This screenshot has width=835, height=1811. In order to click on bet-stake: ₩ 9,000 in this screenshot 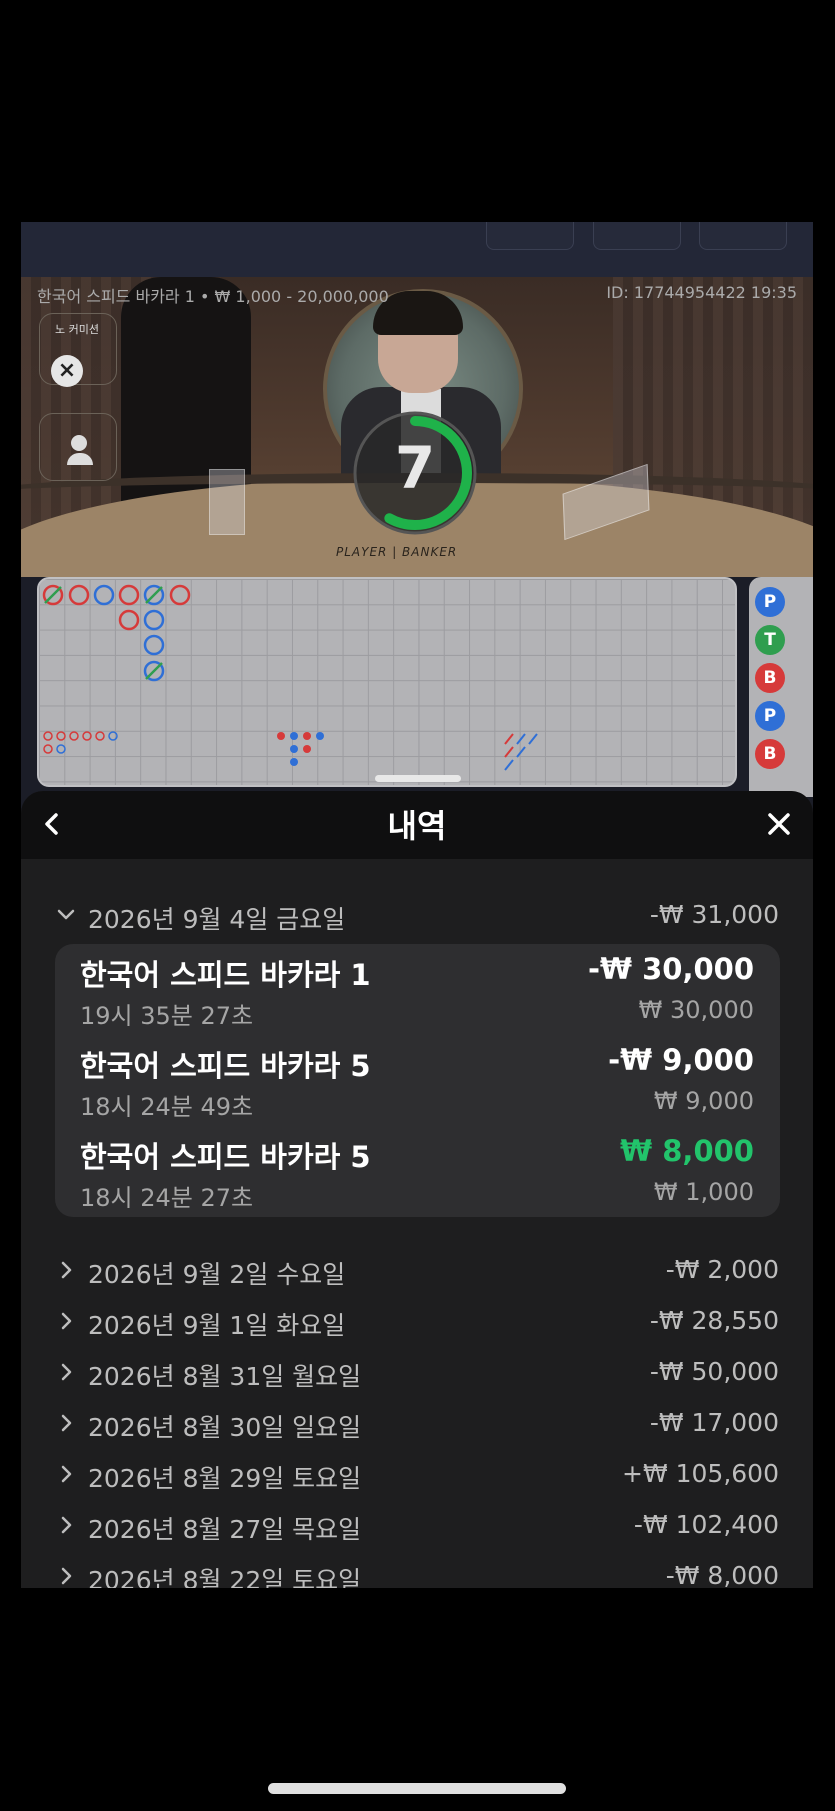, I will do `click(703, 1101)`.